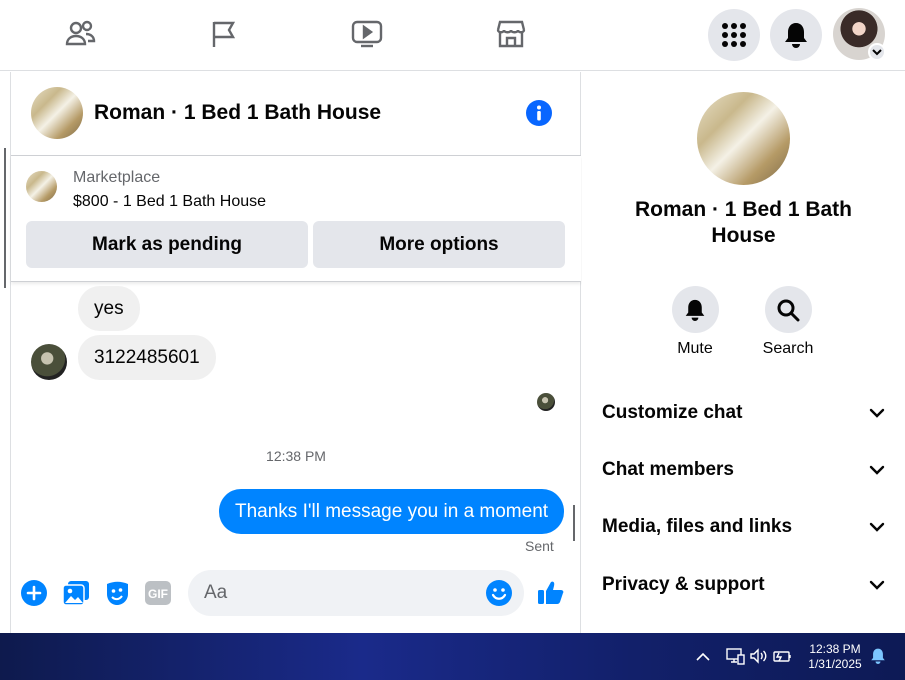 The width and height of the screenshot is (905, 680). Describe the element at coordinates (167, 244) in the screenshot. I see `mark-as-pending-button: Mark as pending` at that location.